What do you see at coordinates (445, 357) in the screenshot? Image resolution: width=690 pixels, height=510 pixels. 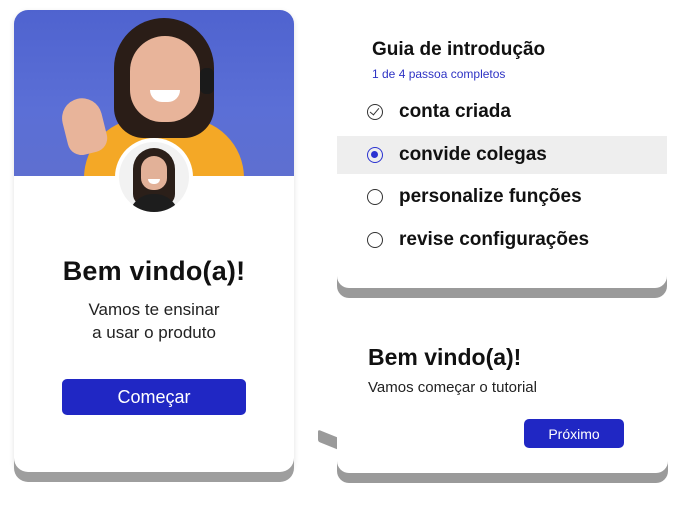 I see `tutorial-title: Bem vindo(a)!` at bounding box center [445, 357].